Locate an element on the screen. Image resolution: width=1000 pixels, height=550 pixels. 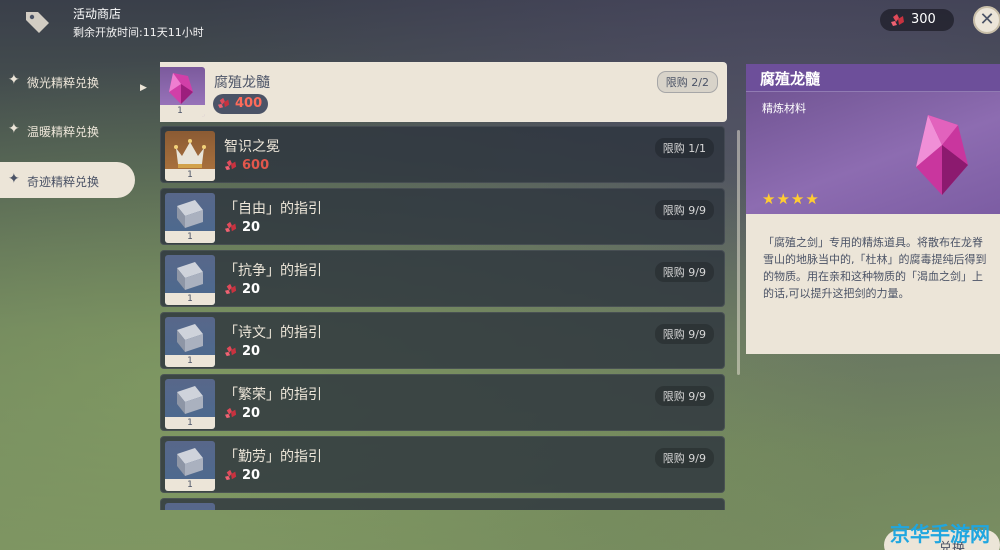
item-price-value: 600 is located at coordinates (256, 165).